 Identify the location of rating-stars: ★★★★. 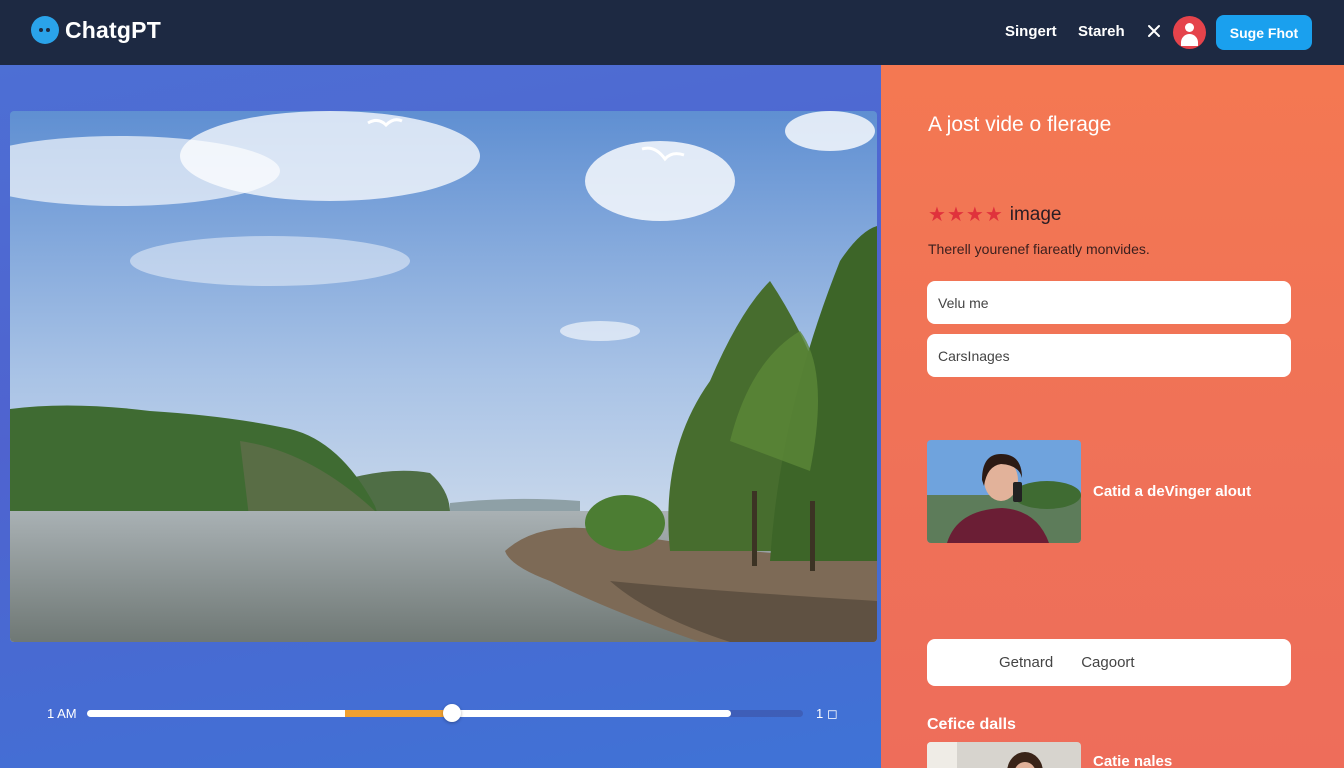
(966, 214).